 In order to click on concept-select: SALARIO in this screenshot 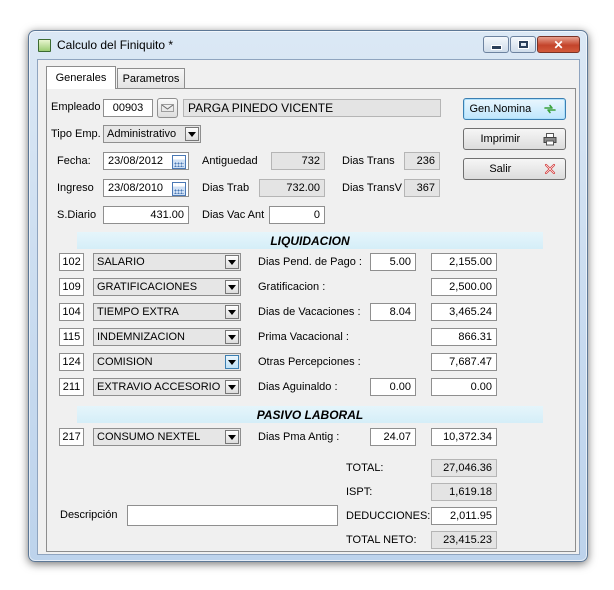, I will do `click(167, 262)`.